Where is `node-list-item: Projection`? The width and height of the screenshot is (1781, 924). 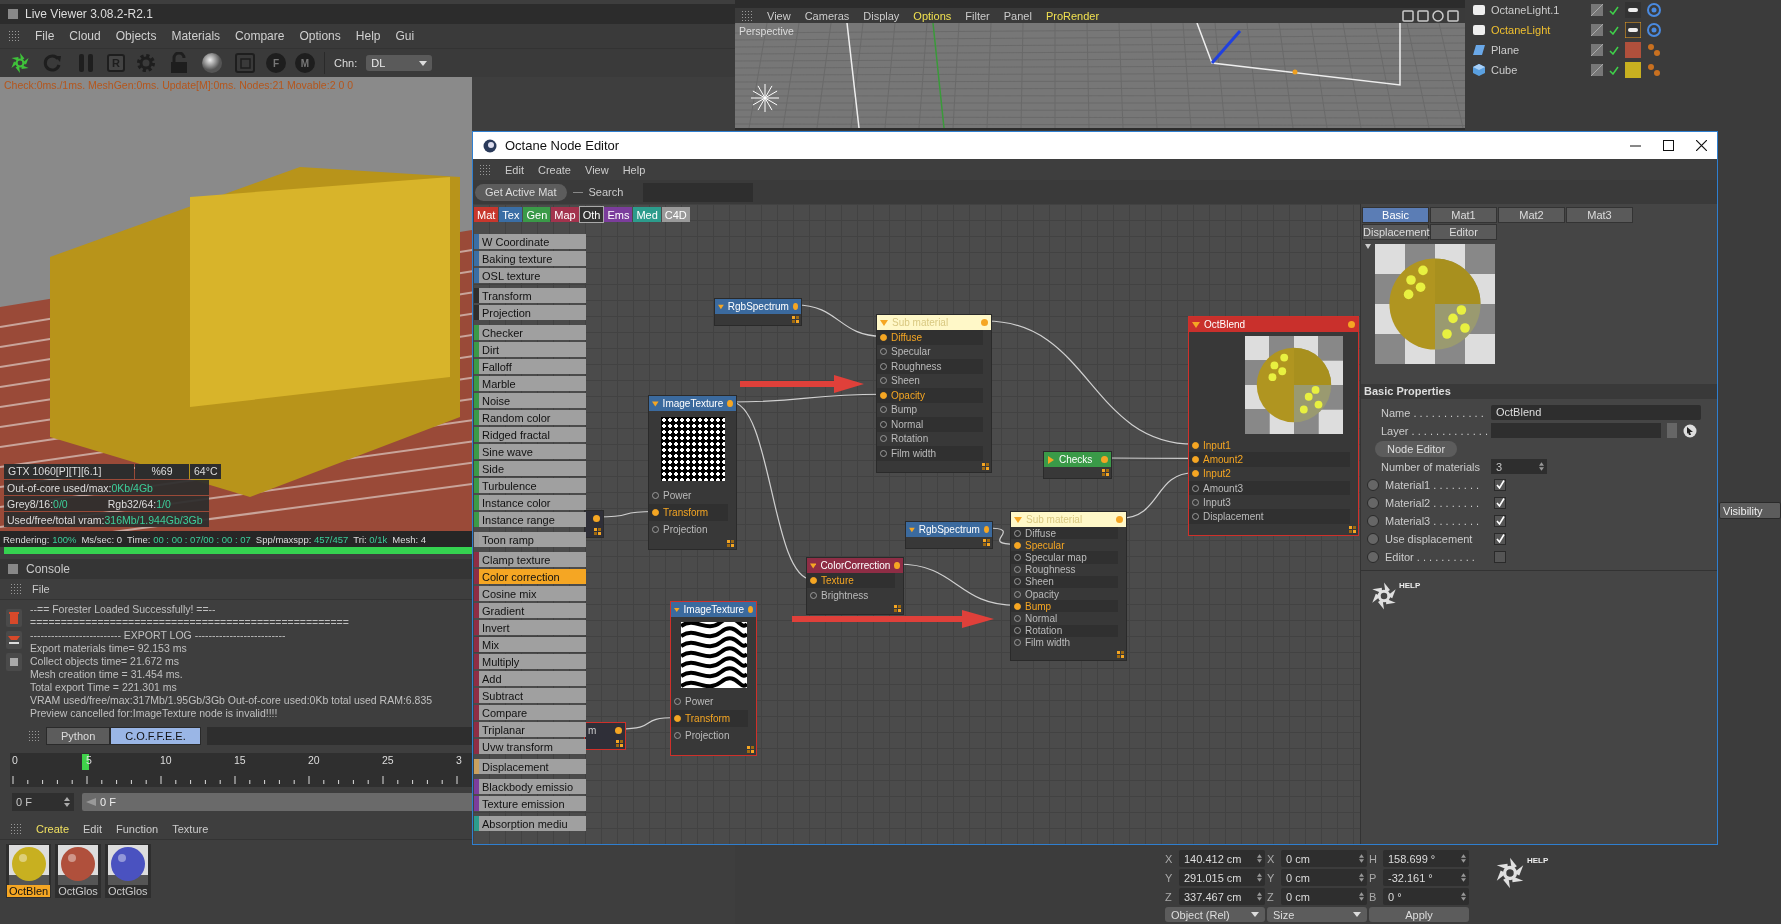
node-list-item: Projection is located at coordinates (530, 312).